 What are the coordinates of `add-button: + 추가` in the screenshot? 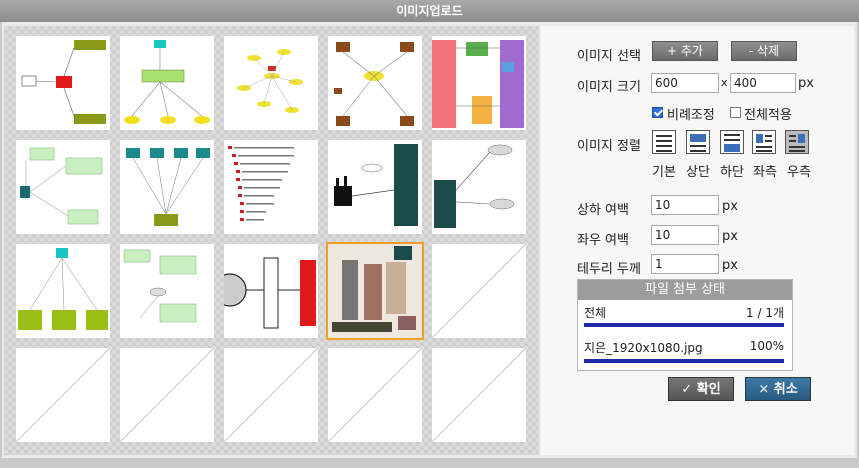 It's located at (685, 51).